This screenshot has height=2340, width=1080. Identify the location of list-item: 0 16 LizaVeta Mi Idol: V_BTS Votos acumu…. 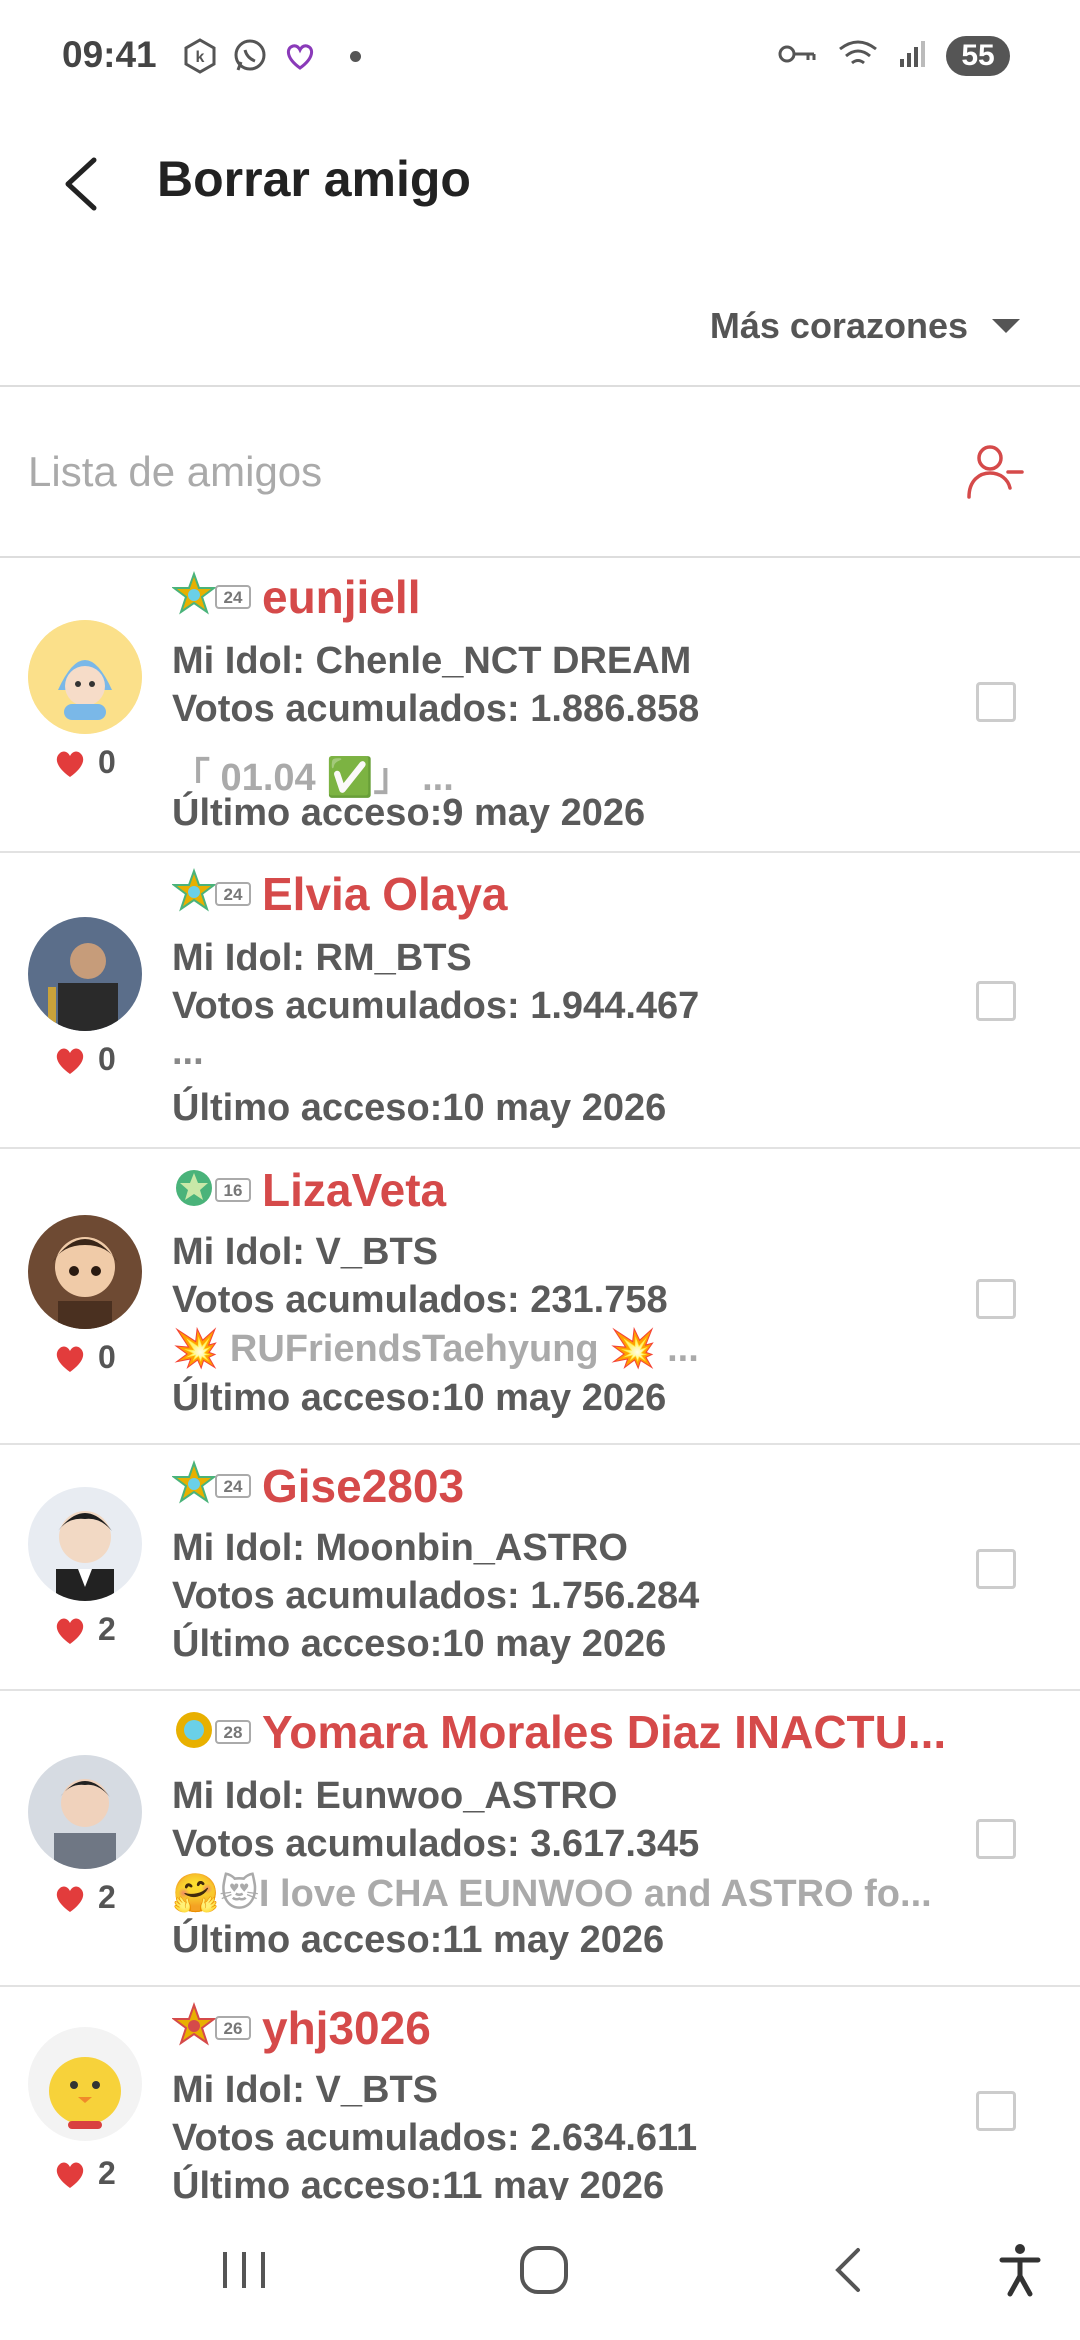
(540, 1296).